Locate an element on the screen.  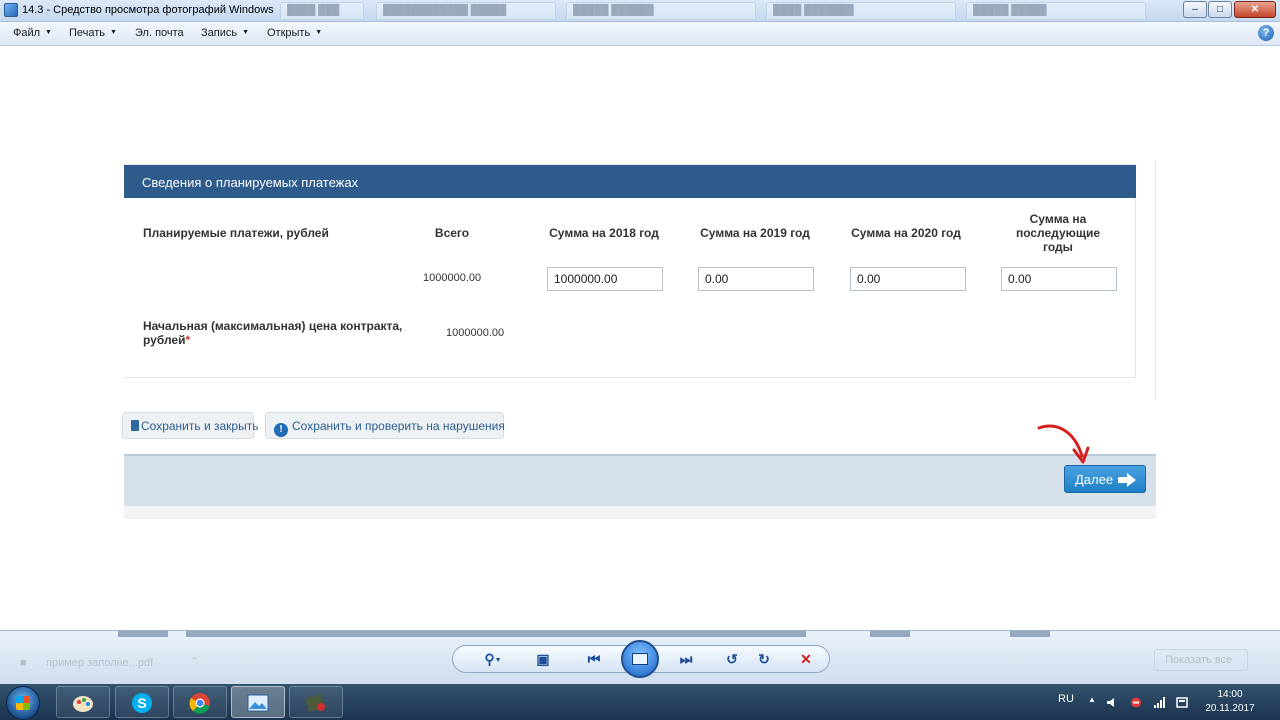
clock-date: 20.11.2017 is located at coordinates (1230, 708).